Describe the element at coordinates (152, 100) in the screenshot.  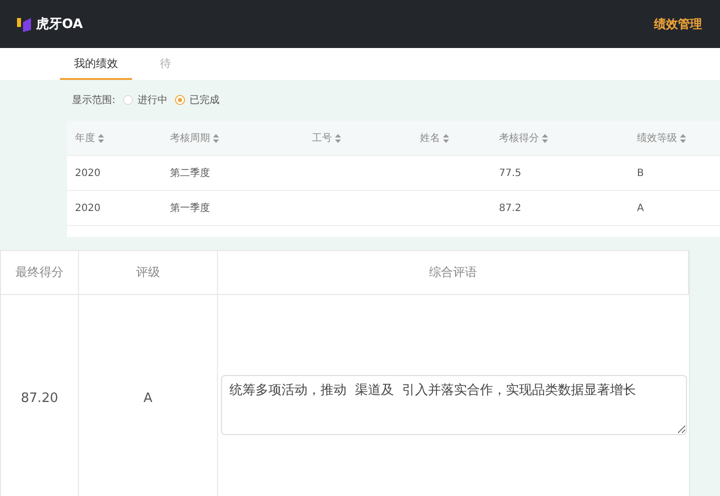
I see `radio-label: 进行中` at that location.